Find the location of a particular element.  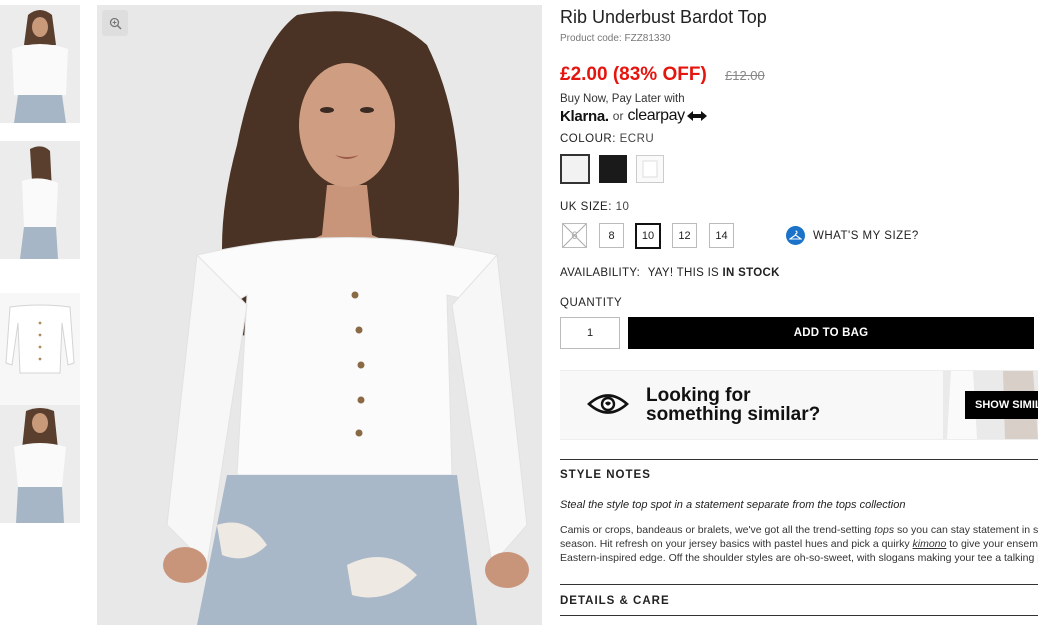

quantity-input: 1 is located at coordinates (590, 333).